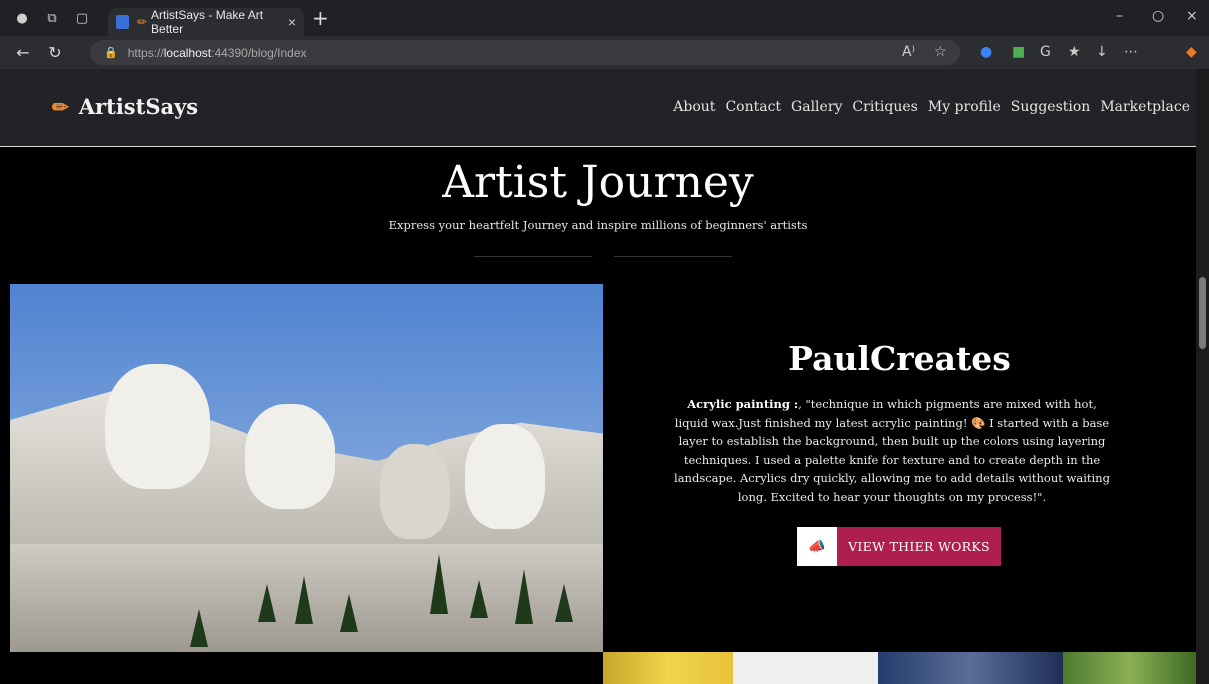 This screenshot has height=684, width=1209. I want to click on profile-icon: ●, so click(22, 18).